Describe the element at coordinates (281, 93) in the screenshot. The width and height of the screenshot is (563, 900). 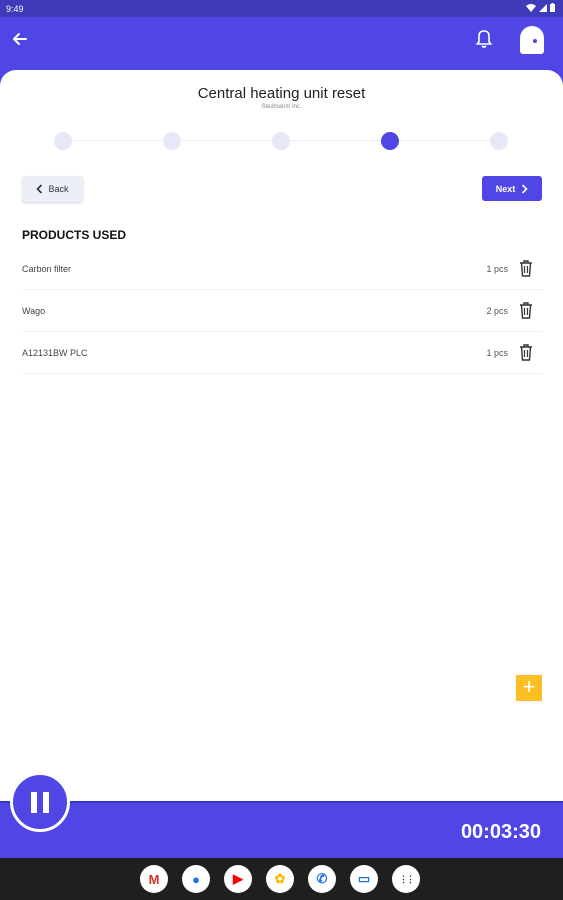
I see `task-title: Central heating unit reset` at that location.